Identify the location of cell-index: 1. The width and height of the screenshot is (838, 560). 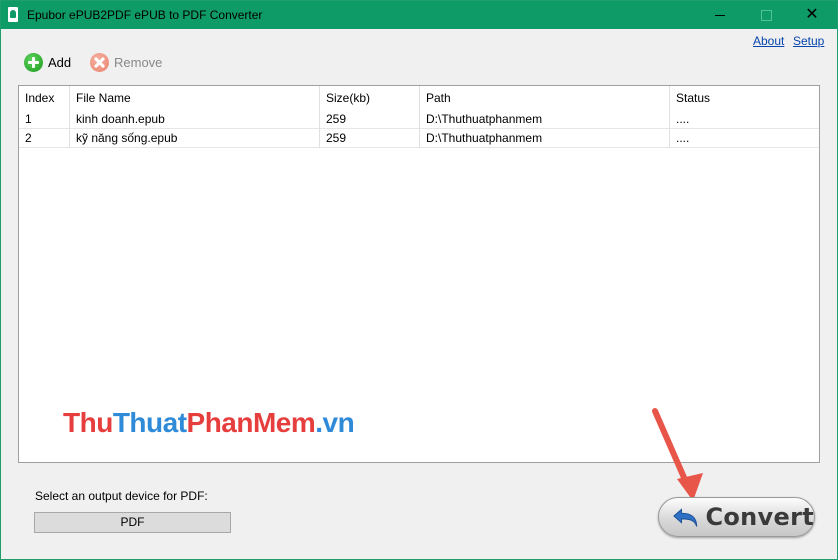
(44, 119).